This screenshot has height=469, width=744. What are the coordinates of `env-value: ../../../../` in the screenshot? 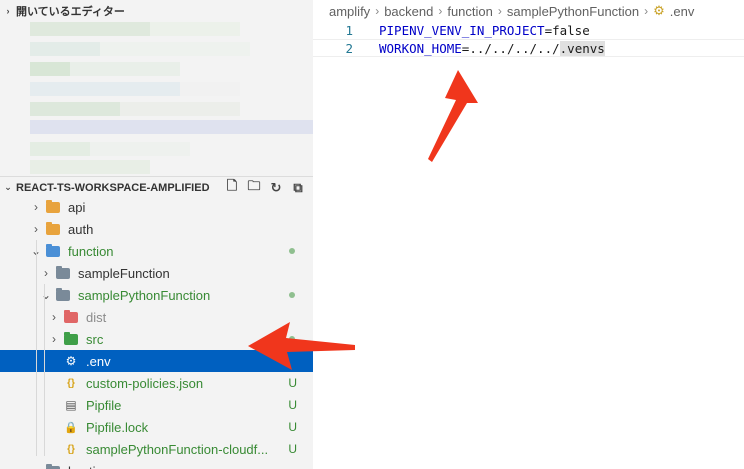 It's located at (514, 48).